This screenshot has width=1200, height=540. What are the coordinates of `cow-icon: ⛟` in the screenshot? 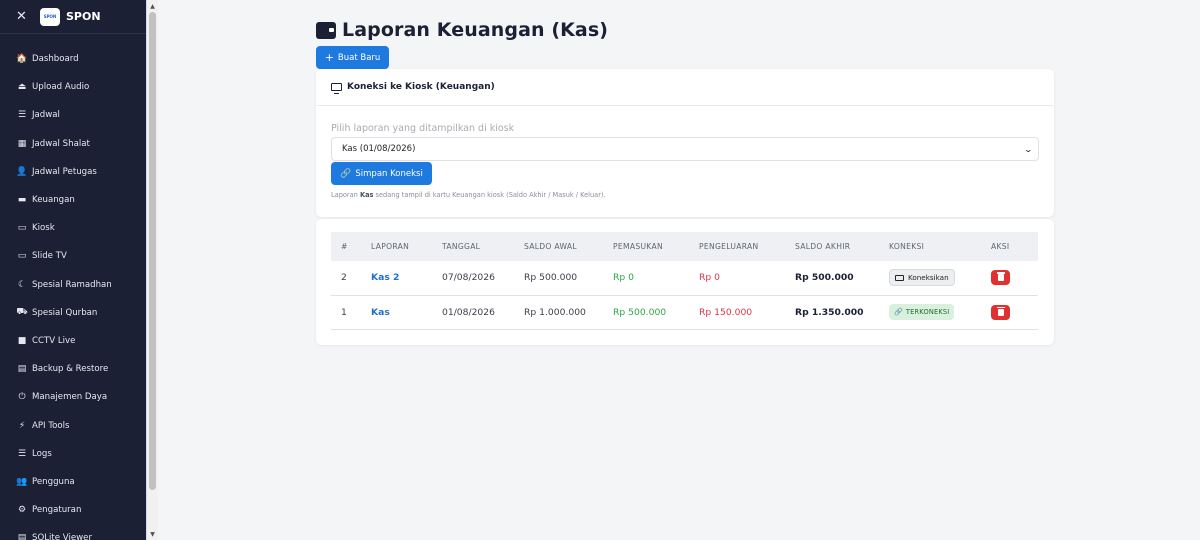 It's located at (22, 312).